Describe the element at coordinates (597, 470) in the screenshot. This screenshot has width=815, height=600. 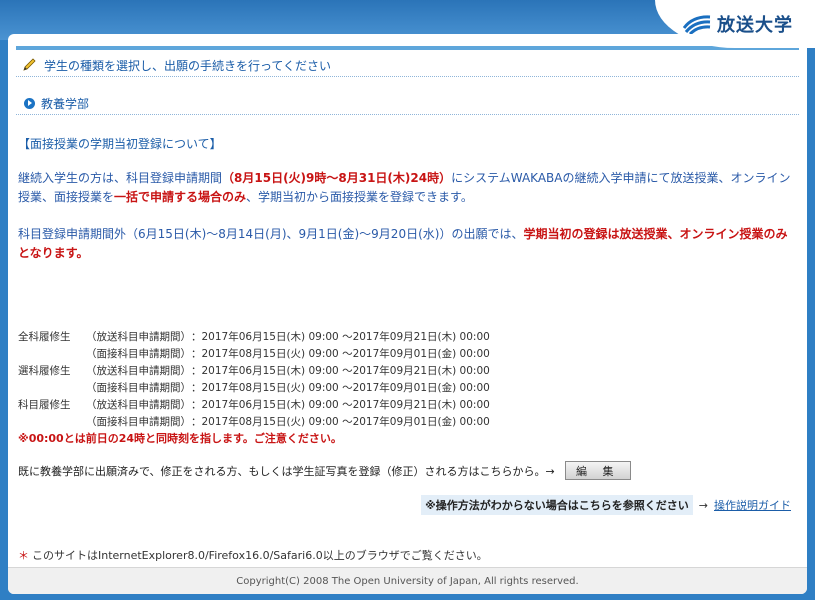
I see `edit-button: 編 集` at that location.